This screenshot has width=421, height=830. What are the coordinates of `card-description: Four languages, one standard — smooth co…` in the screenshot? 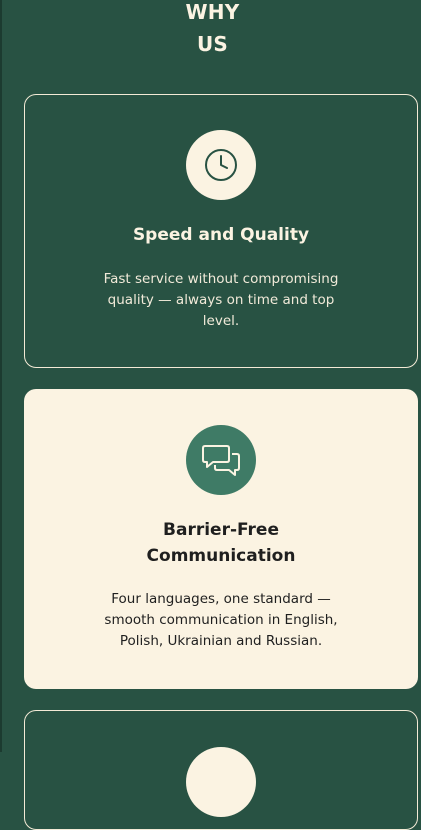 It's located at (221, 620).